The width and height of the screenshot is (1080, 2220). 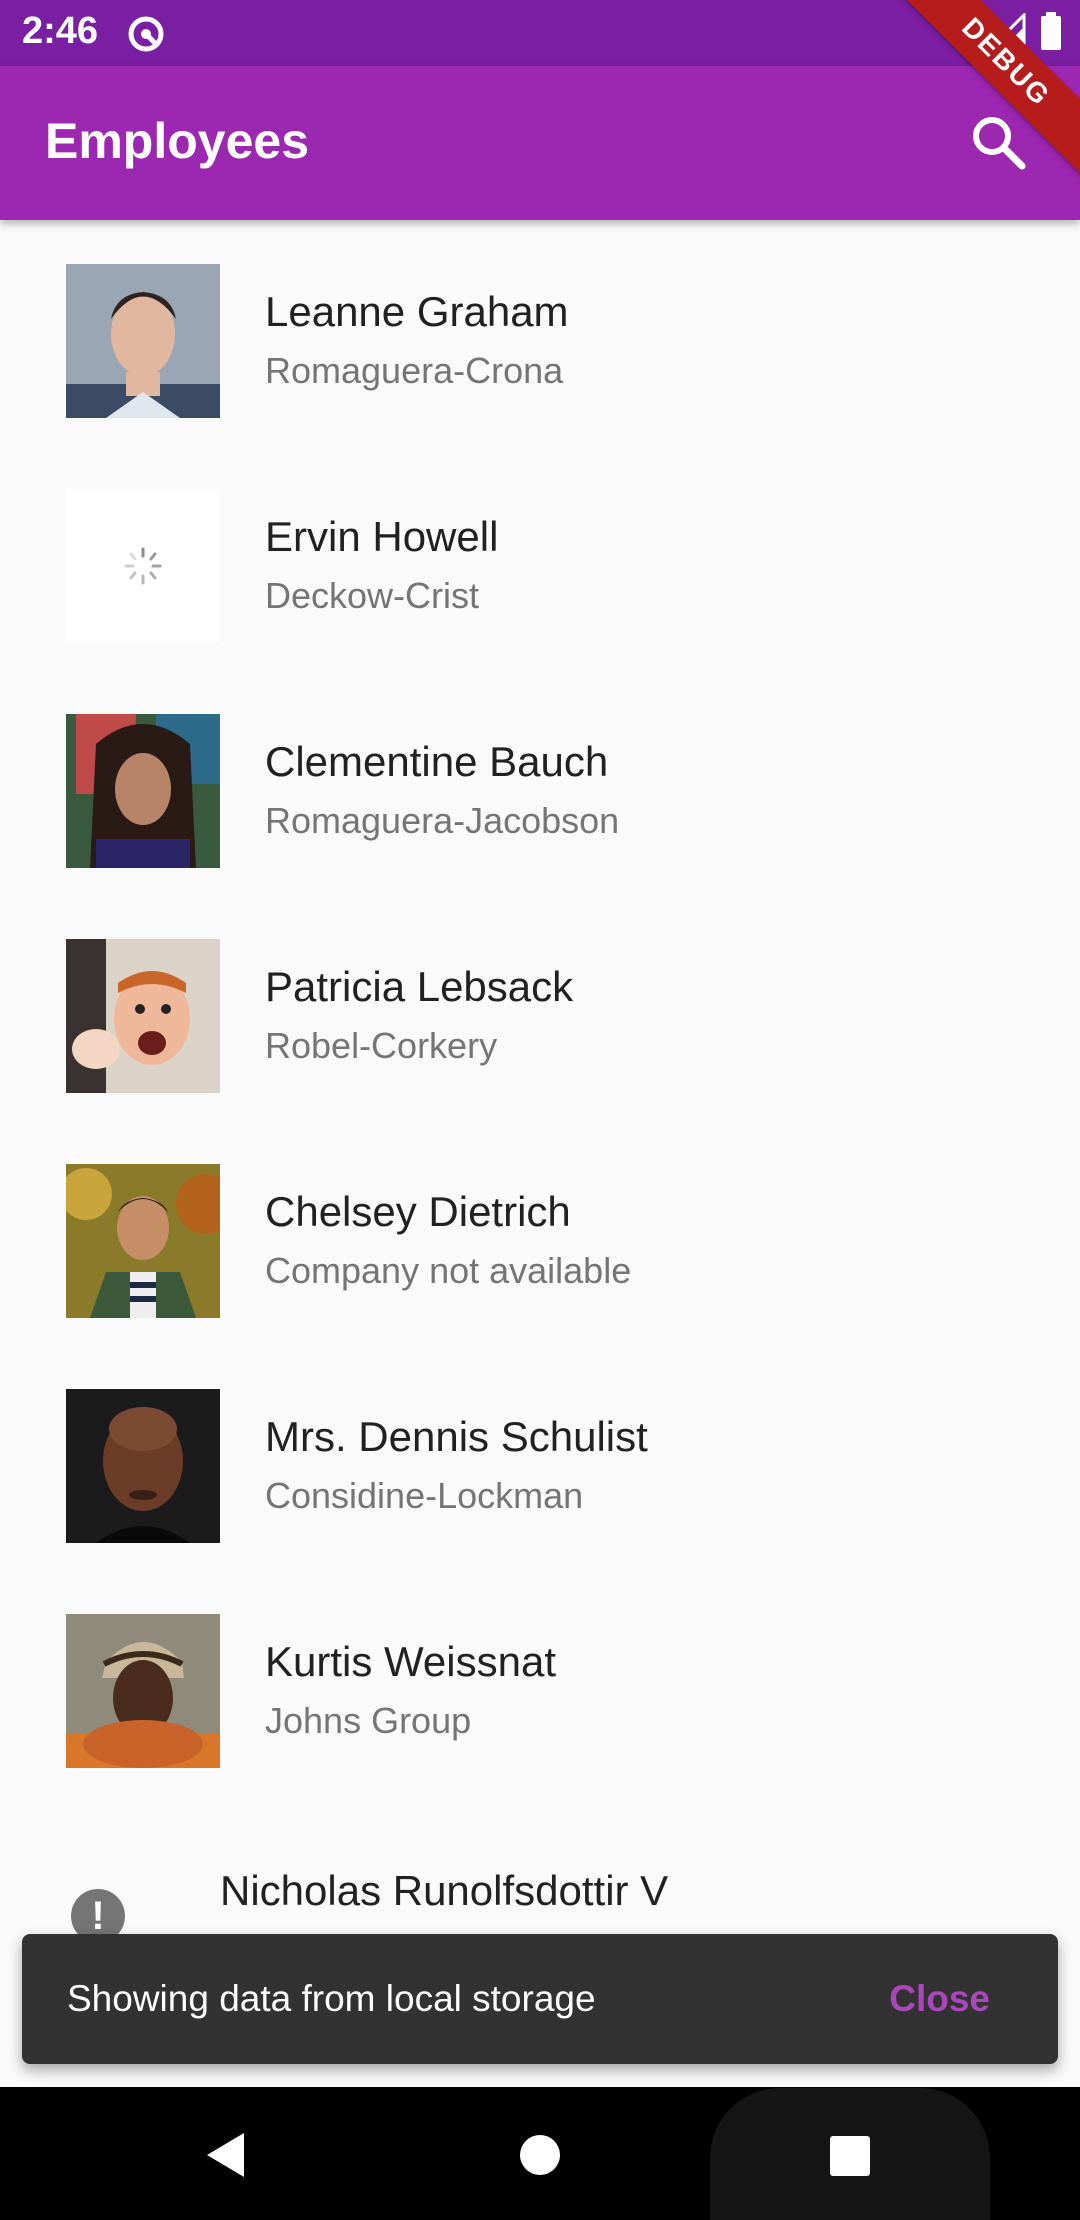 What do you see at coordinates (368, 1720) in the screenshot?
I see `employee-company: Johns Group` at bounding box center [368, 1720].